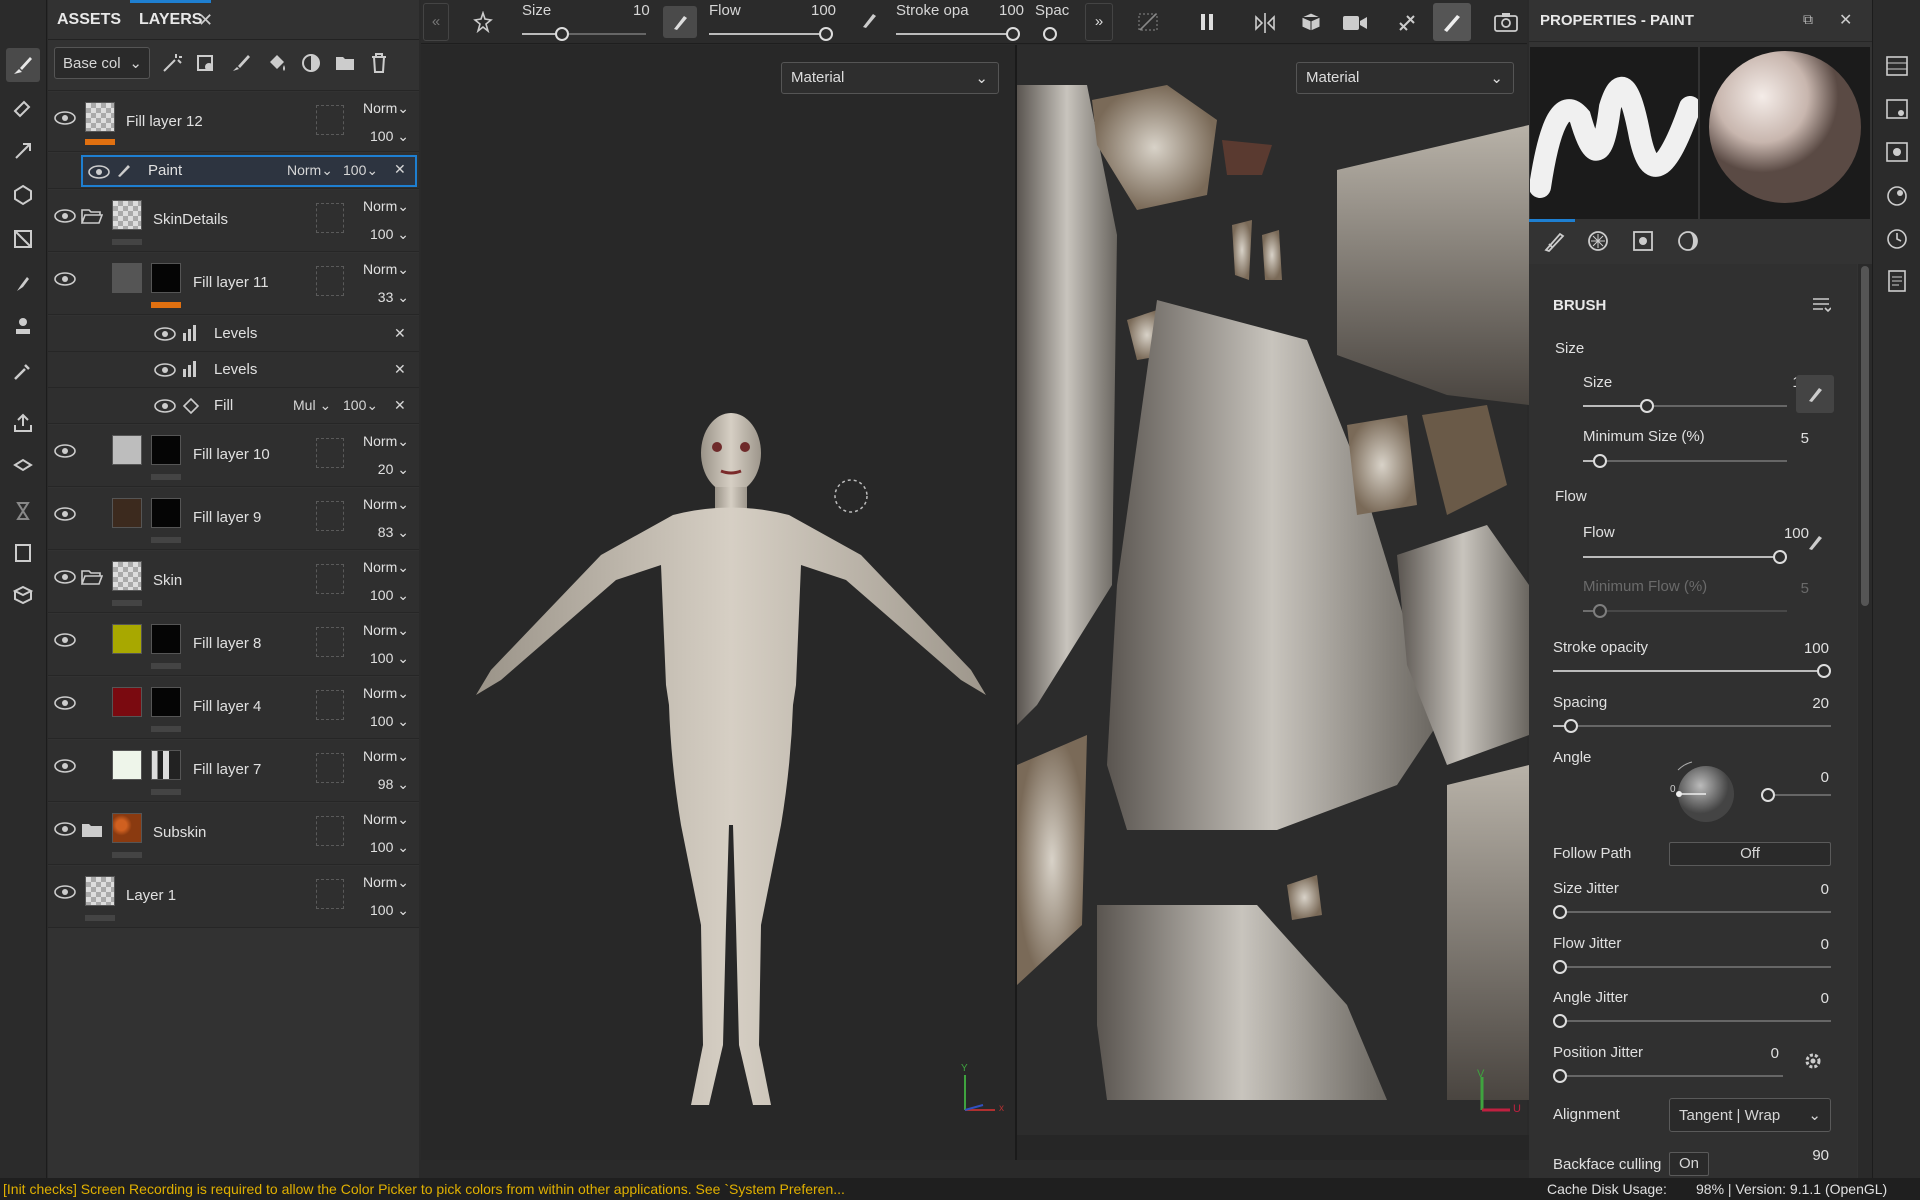 Image resolution: width=1920 pixels, height=1200 pixels. What do you see at coordinates (1845, 20) in the screenshot?
I see `close-panel-icon: ✕` at bounding box center [1845, 20].